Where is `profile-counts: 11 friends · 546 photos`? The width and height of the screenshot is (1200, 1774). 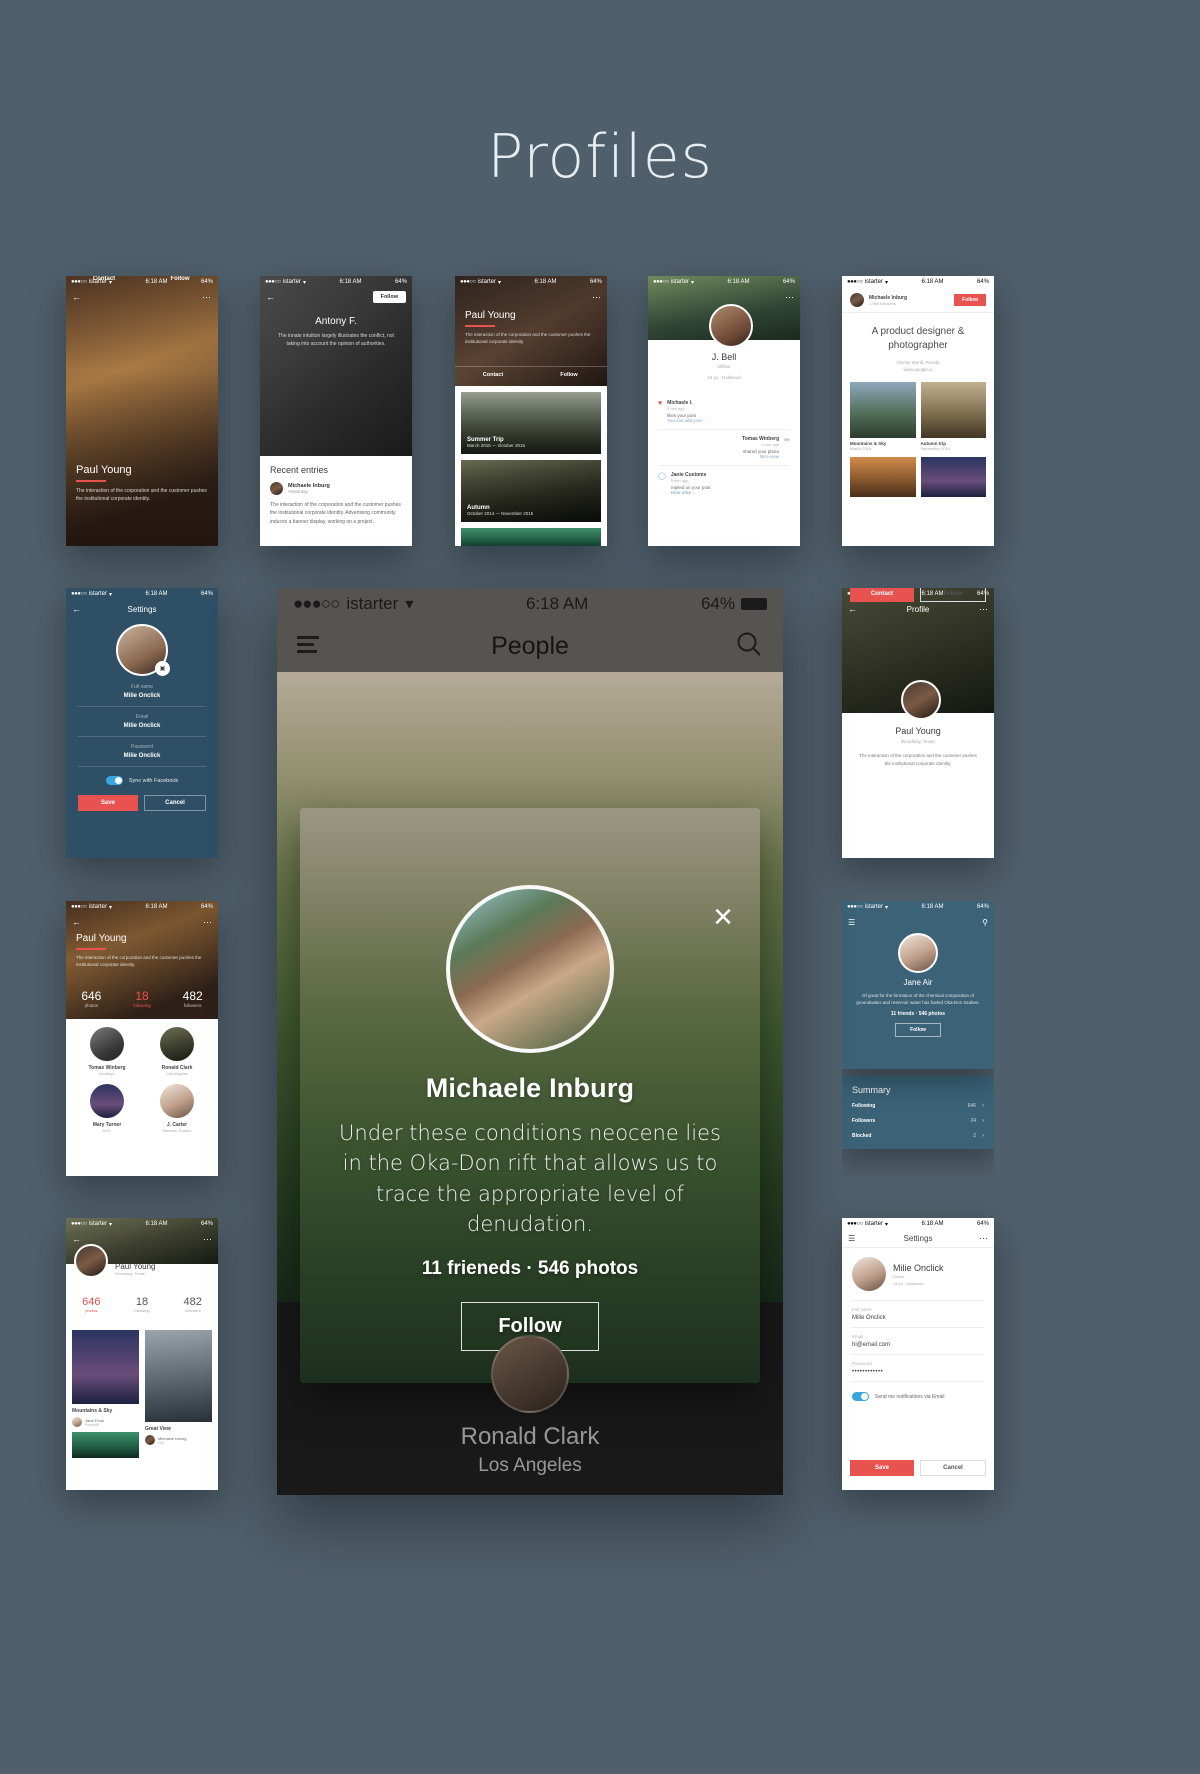
profile-counts: 11 friends · 546 photos is located at coordinates (918, 1014).